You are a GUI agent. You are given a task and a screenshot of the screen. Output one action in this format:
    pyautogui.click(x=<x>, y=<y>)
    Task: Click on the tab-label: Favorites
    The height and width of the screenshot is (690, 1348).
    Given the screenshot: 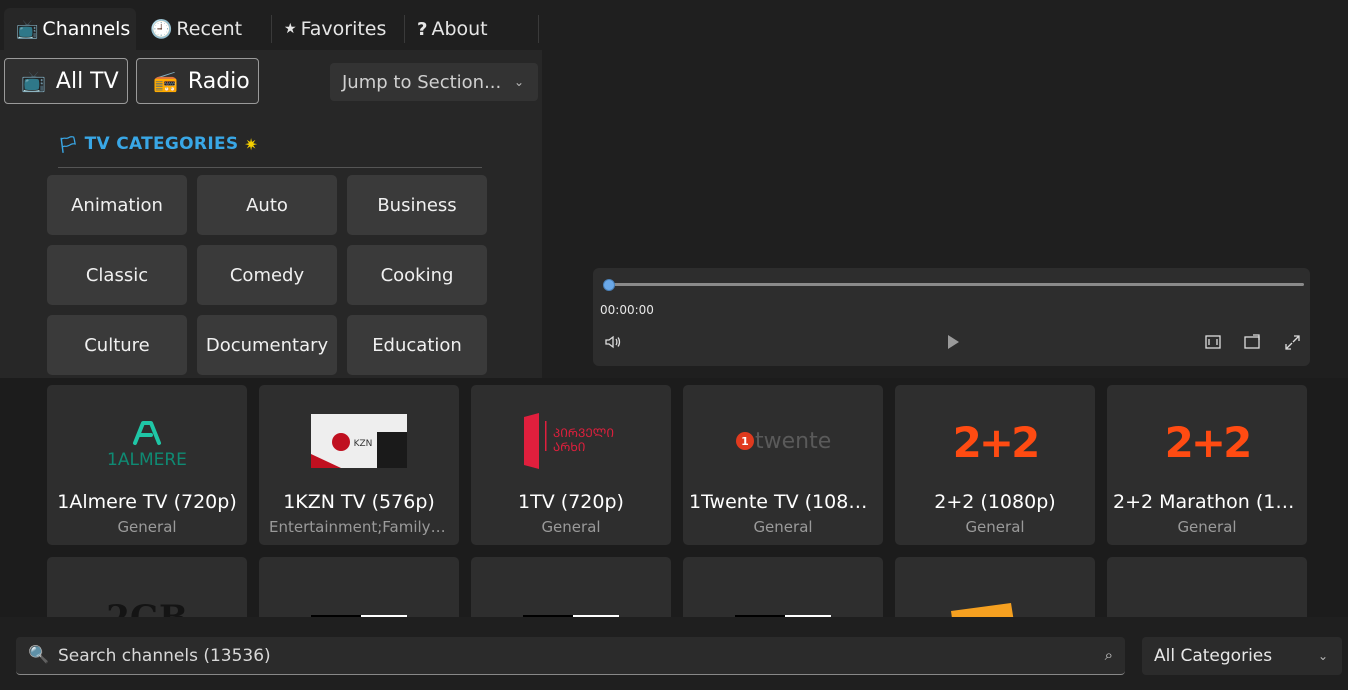 What is the action you would take?
    pyautogui.click(x=343, y=29)
    